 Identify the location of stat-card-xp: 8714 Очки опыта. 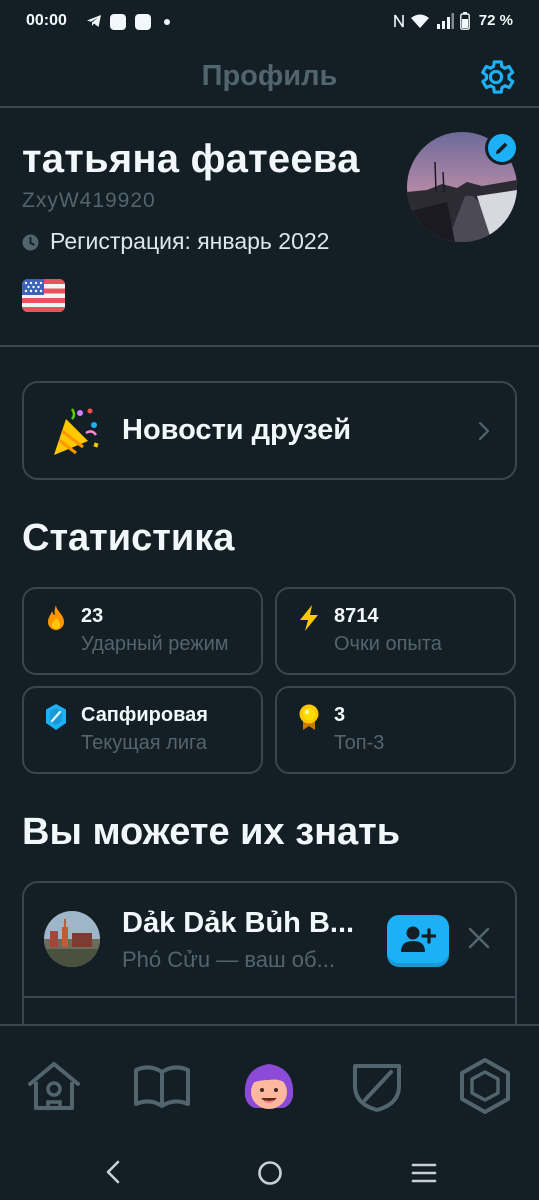
(395, 631).